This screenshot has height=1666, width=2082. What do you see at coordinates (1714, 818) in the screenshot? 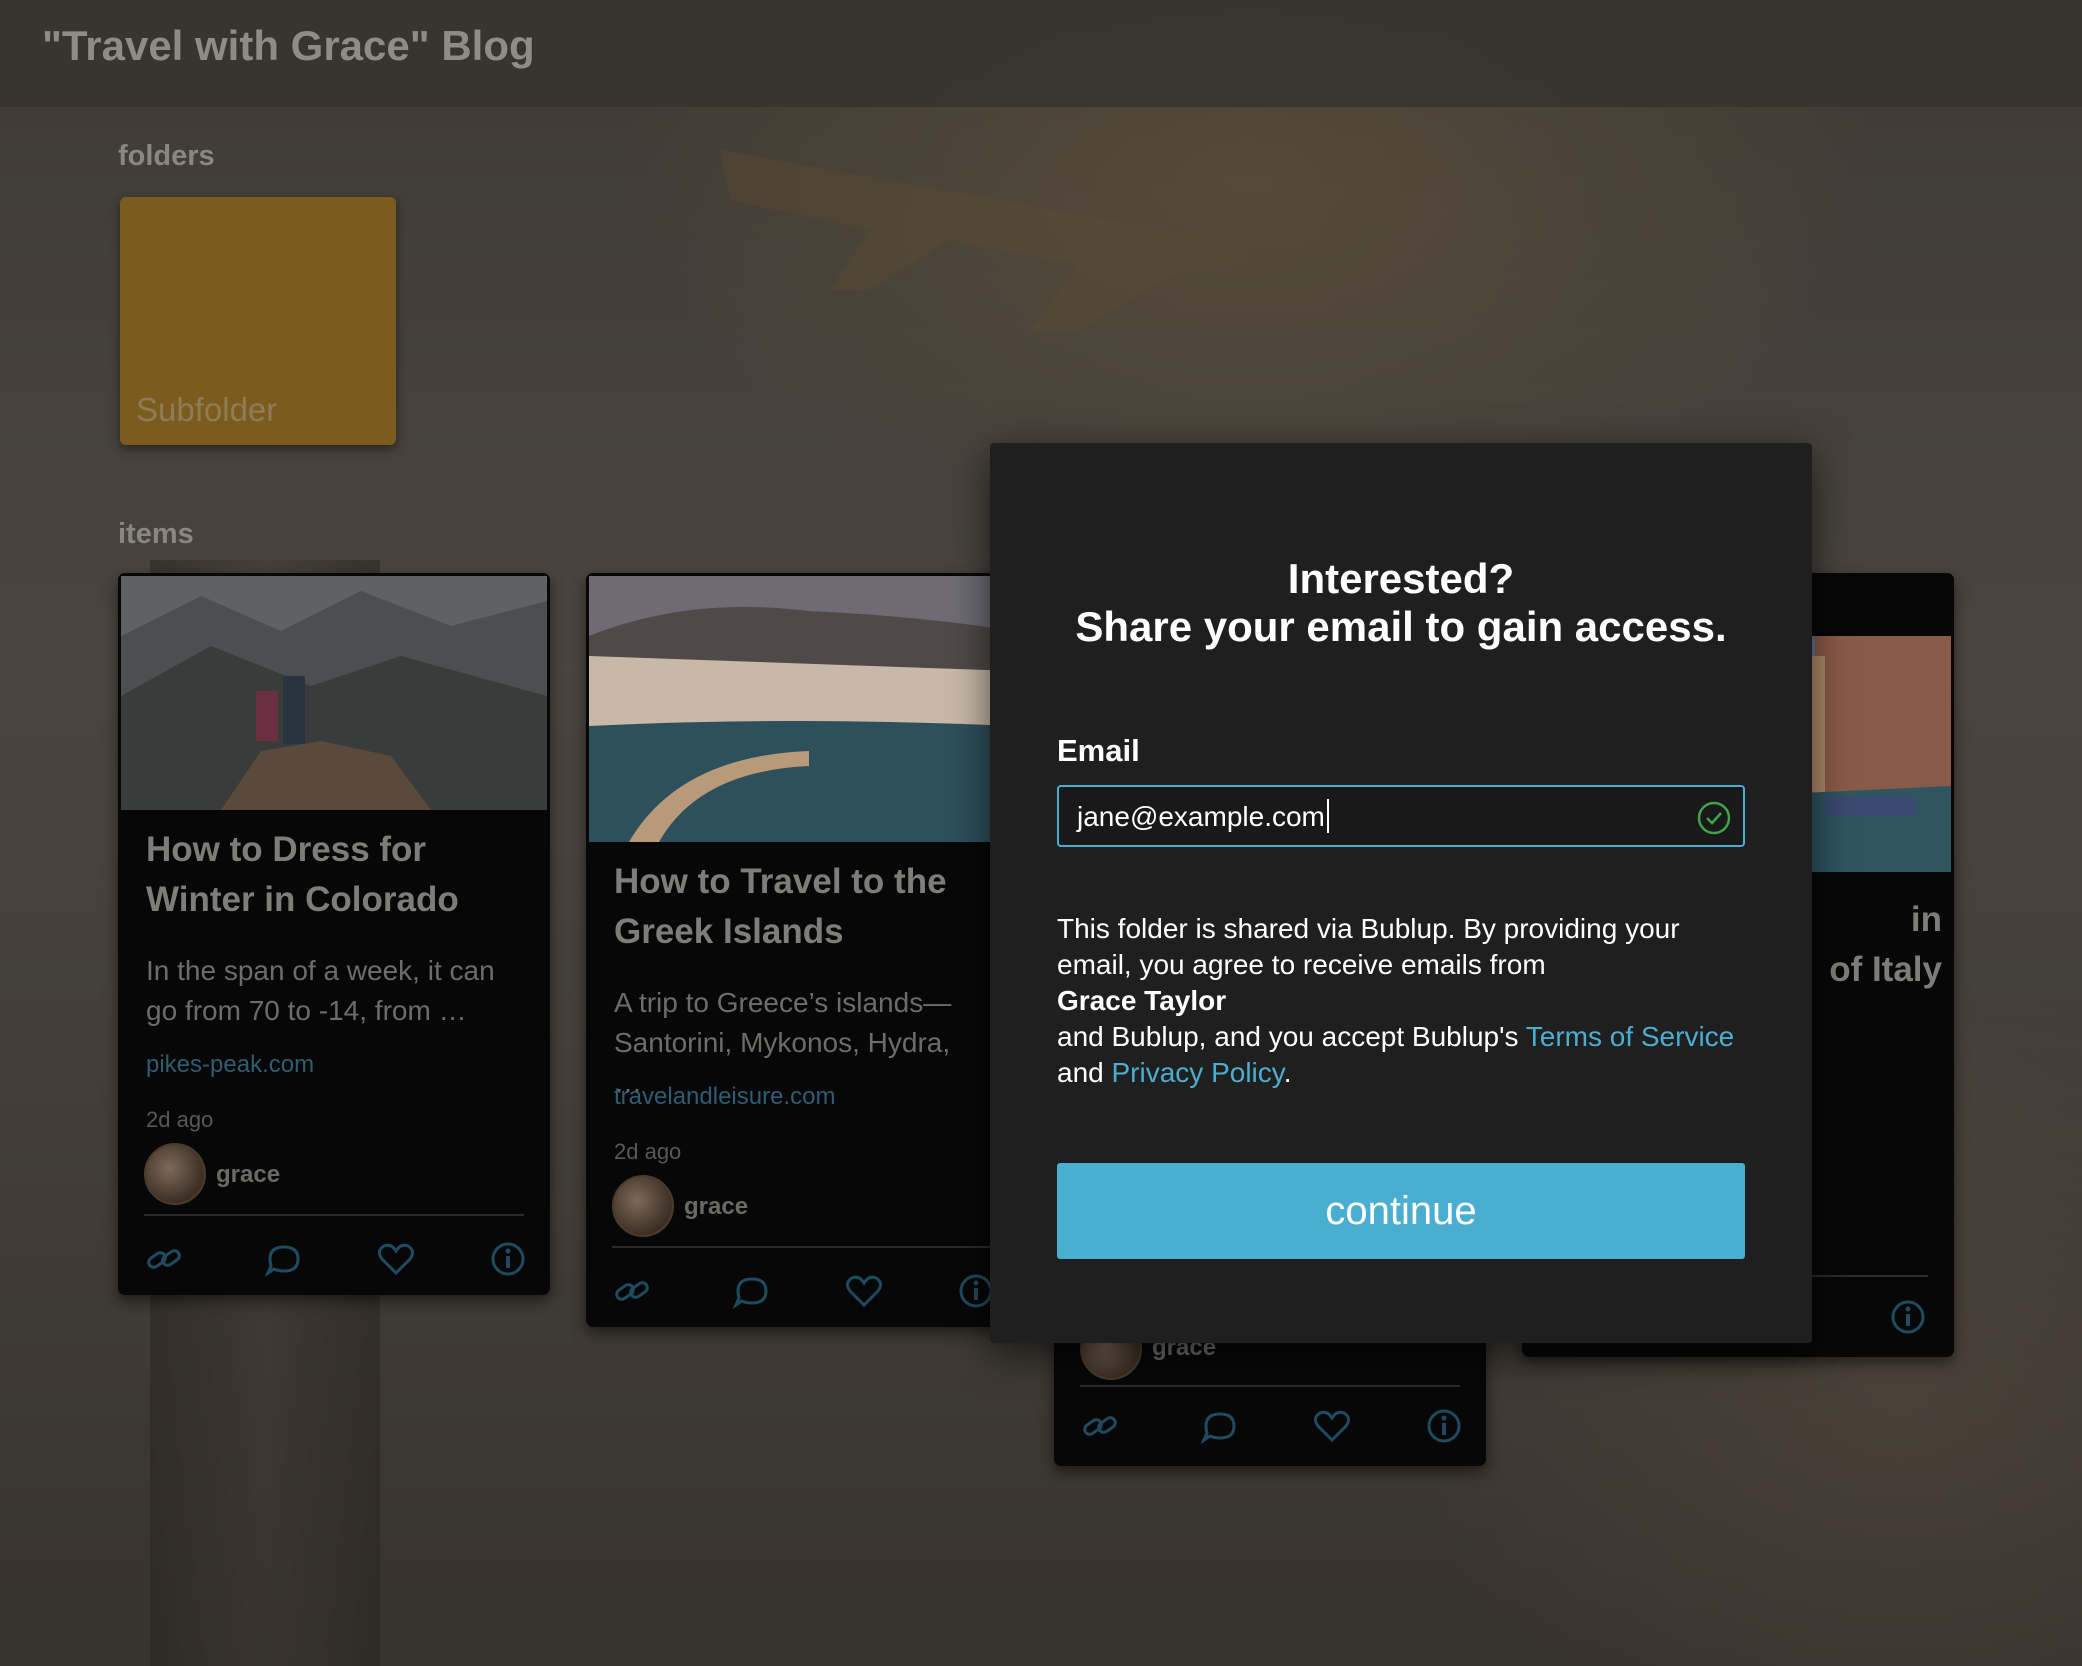
I see `valid-check-icon` at bounding box center [1714, 818].